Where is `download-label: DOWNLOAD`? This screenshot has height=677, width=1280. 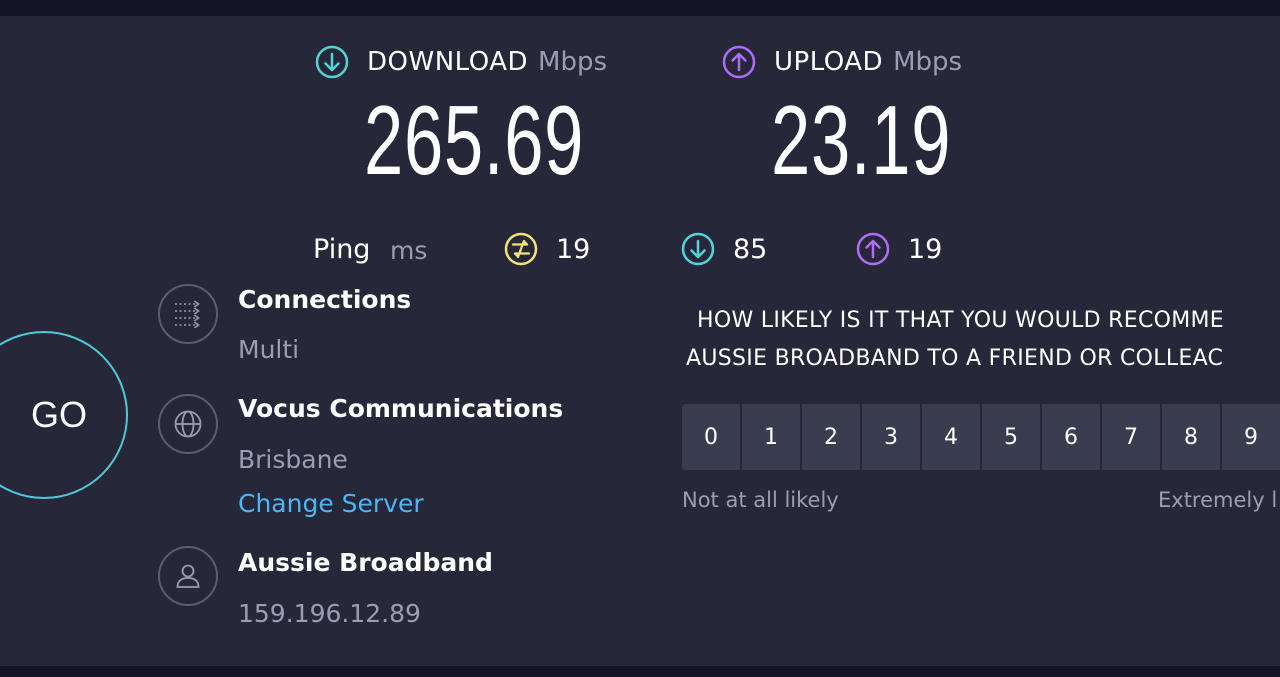 download-label: DOWNLOAD is located at coordinates (448, 62).